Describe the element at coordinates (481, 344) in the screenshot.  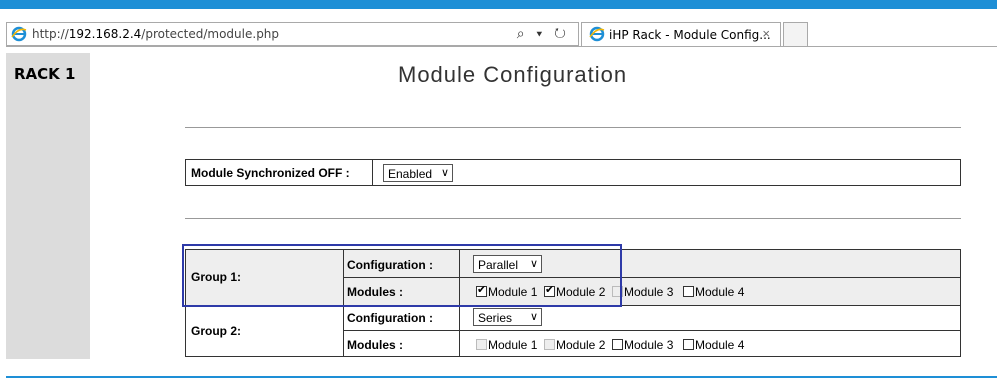
I see `group-2-module-1-checkbox` at that location.